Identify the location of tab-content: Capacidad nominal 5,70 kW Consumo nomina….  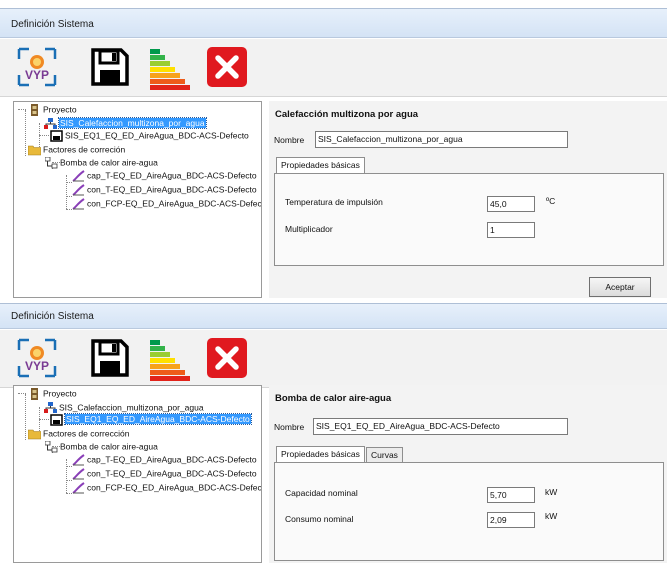
(469, 511).